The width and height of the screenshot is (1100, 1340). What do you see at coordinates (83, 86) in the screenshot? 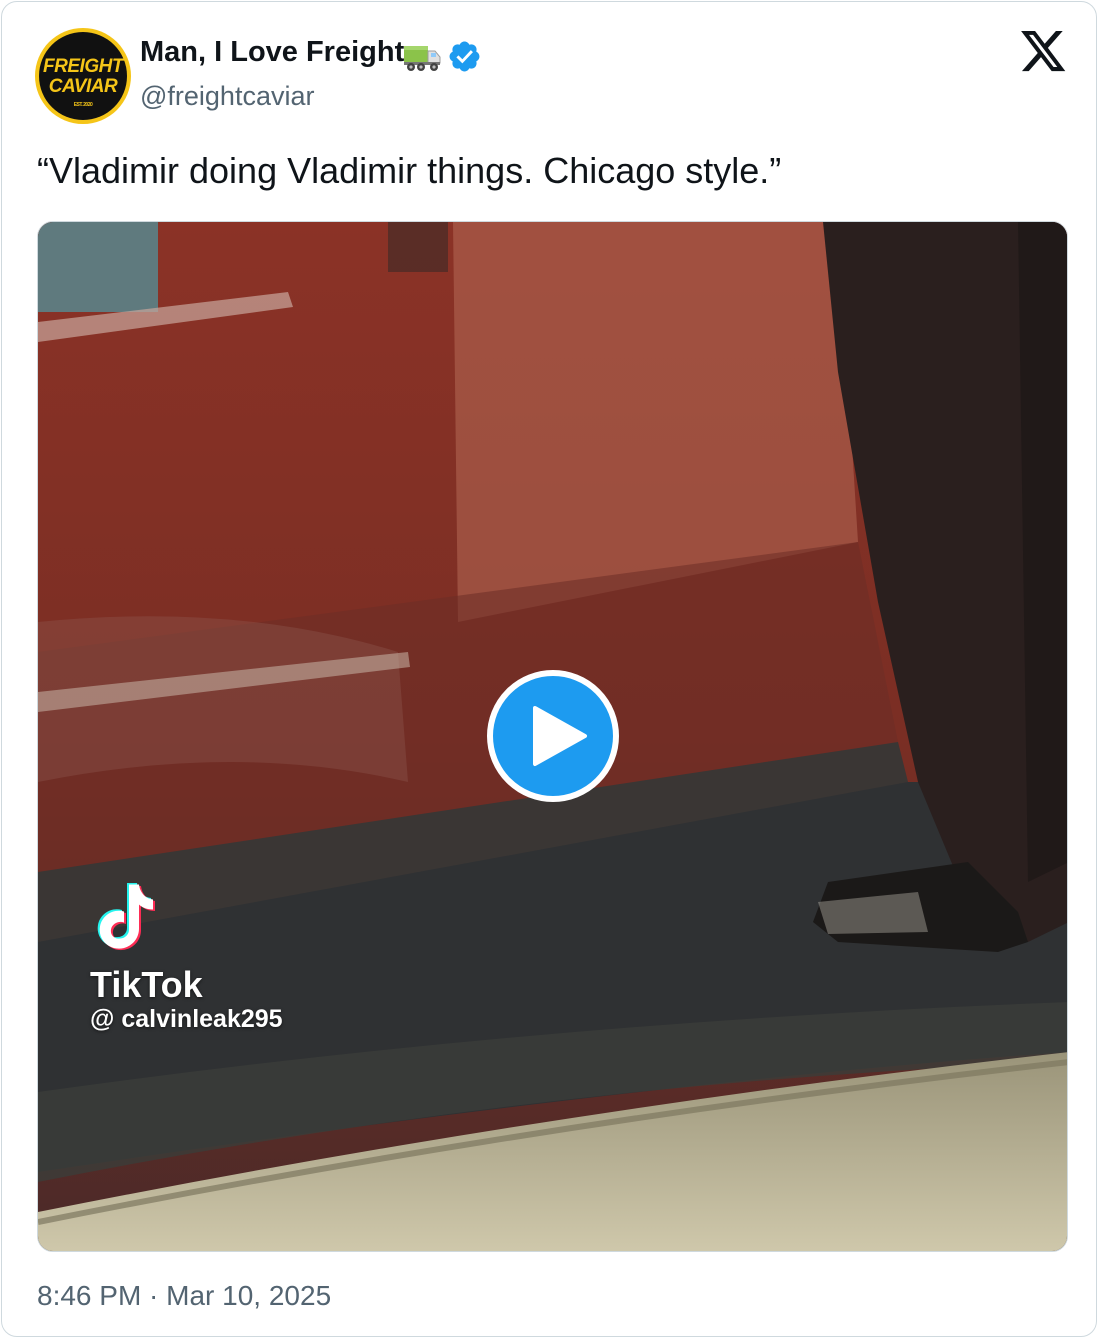
I see `avatar-logo-text-2: CAVIAR` at bounding box center [83, 86].